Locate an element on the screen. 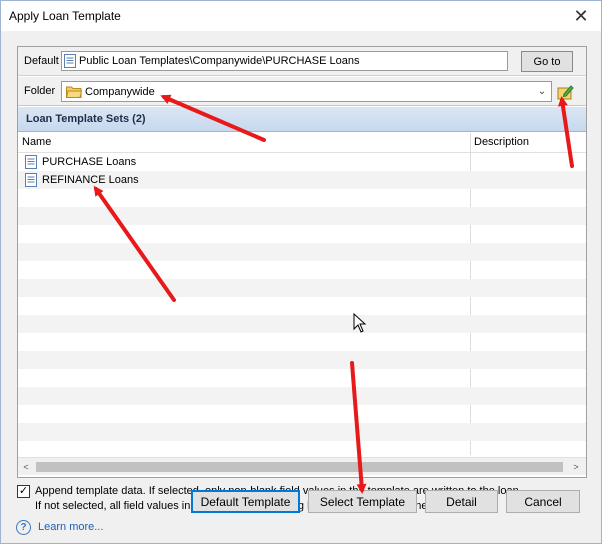  append-checkbox: ✓ is located at coordinates (23, 491).